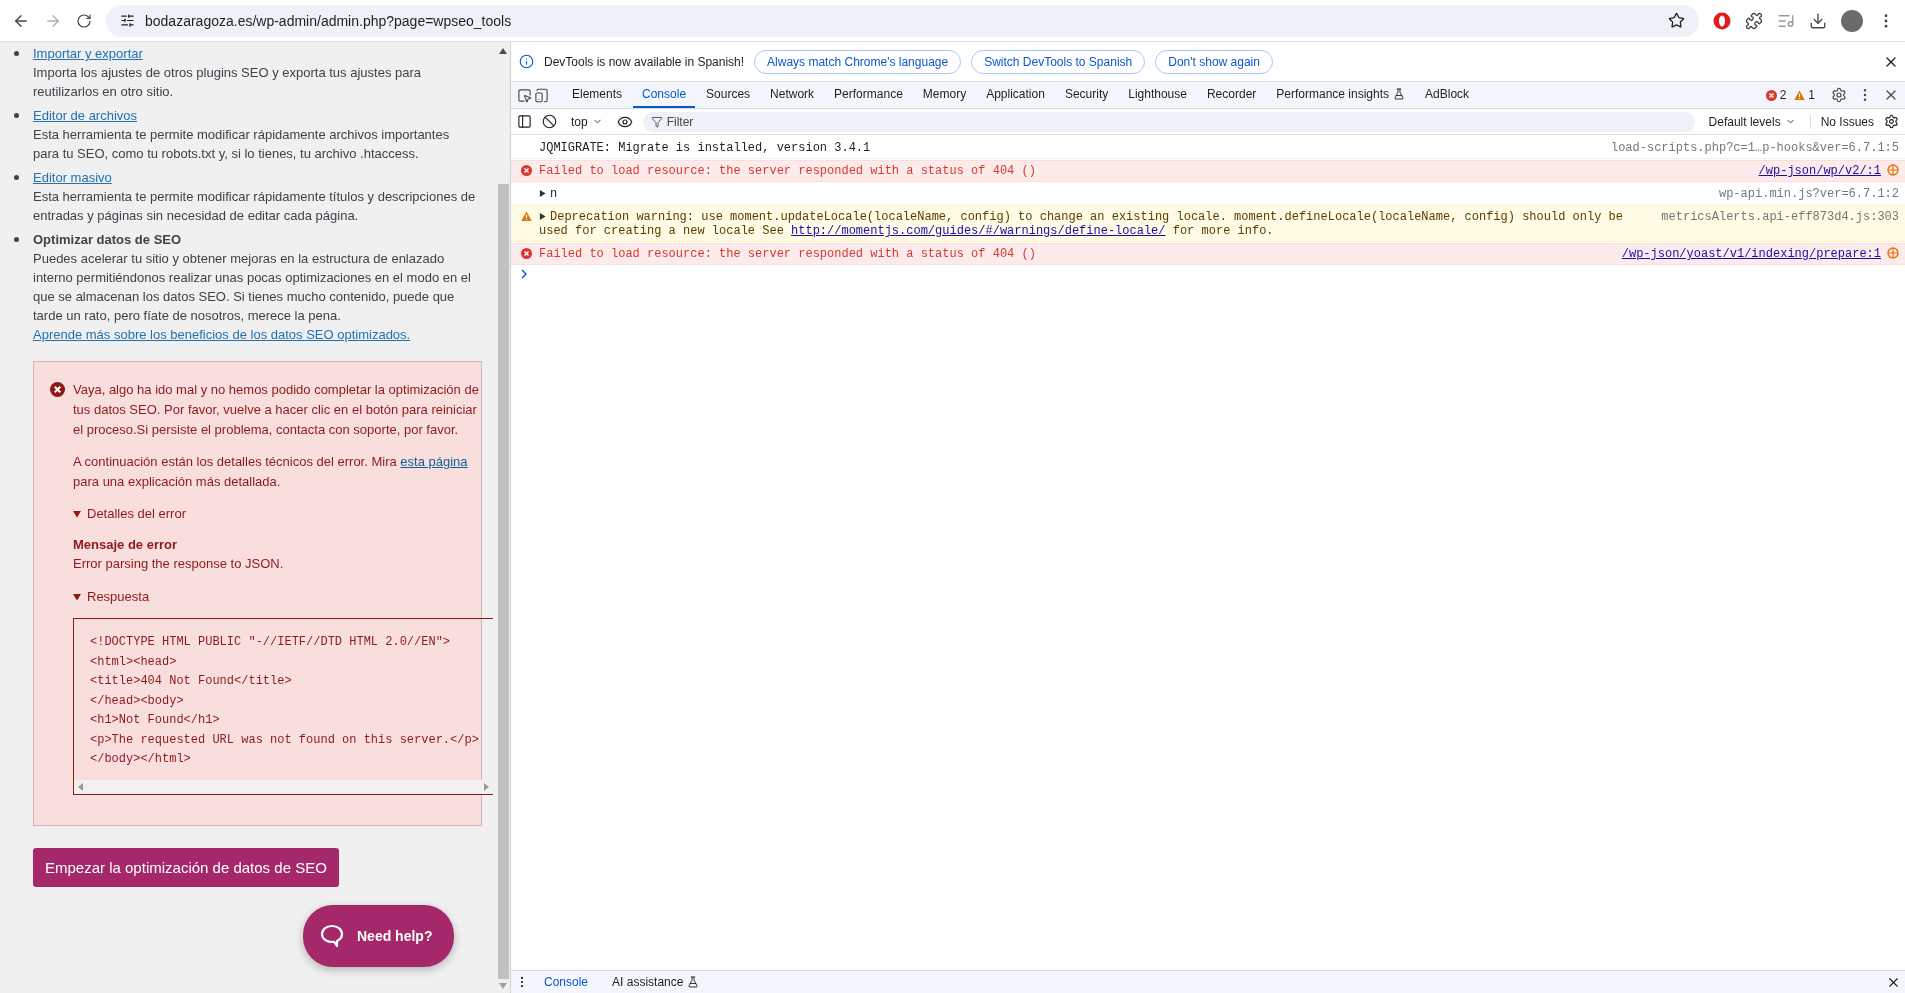  I want to click on code-line: </body></html>, so click(141, 759).